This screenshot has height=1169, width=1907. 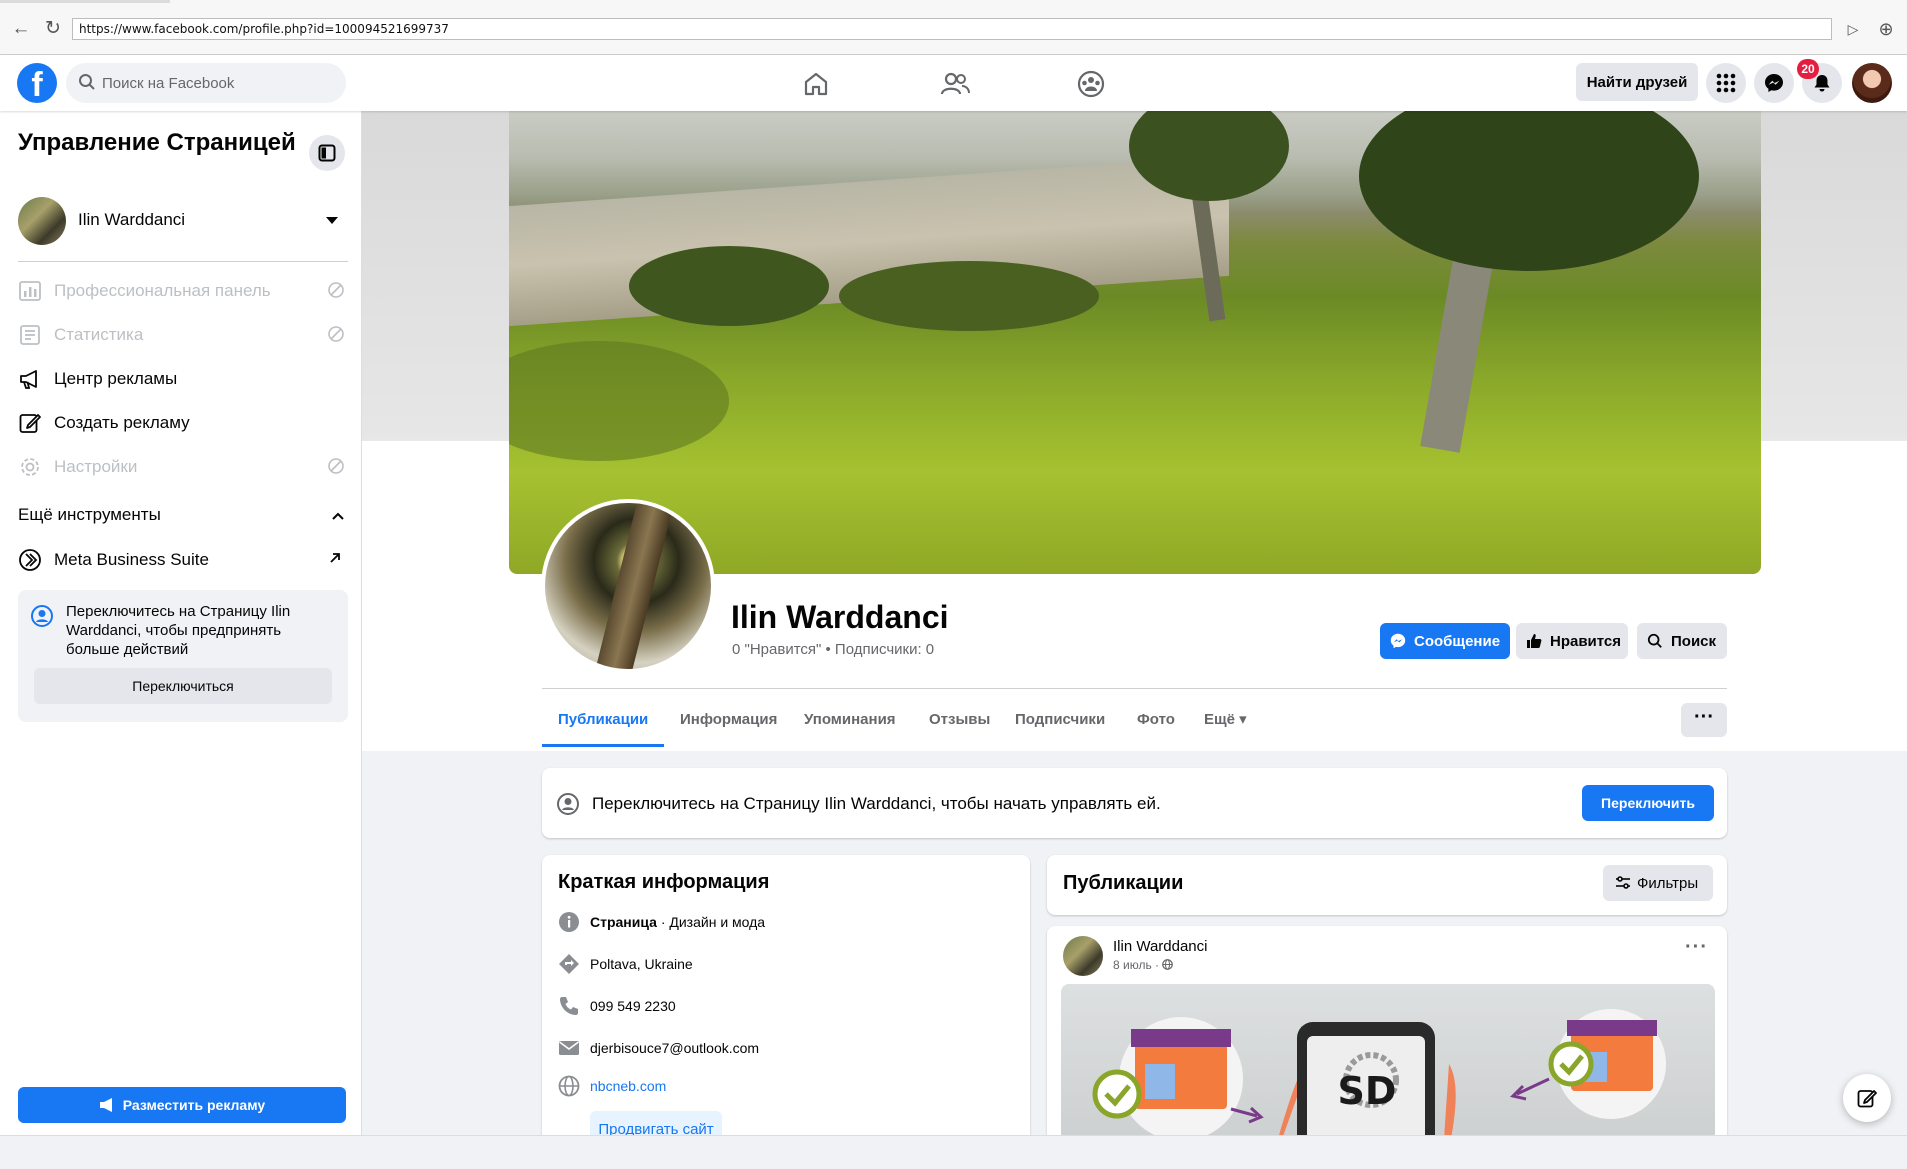 I want to click on groups-icon, so click(x=1091, y=84).